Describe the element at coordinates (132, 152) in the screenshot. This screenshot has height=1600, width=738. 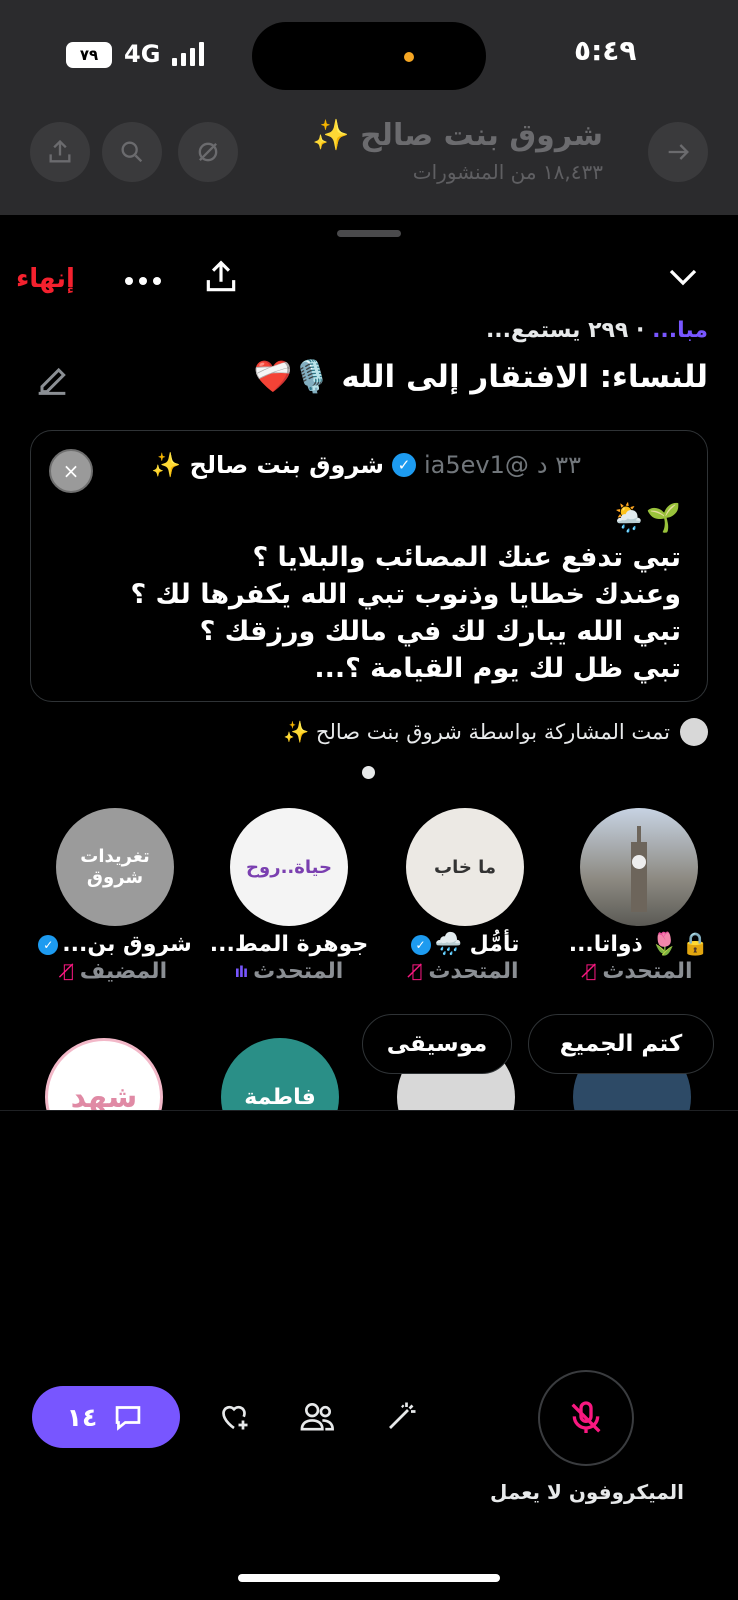
I see `search-icon` at that location.